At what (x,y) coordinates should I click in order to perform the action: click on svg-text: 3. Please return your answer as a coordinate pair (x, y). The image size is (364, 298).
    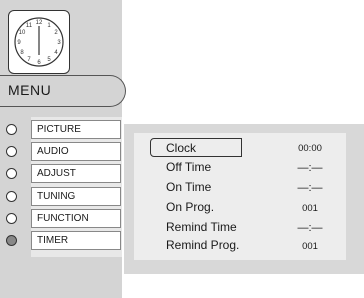
    Looking at the image, I should click on (59, 43).